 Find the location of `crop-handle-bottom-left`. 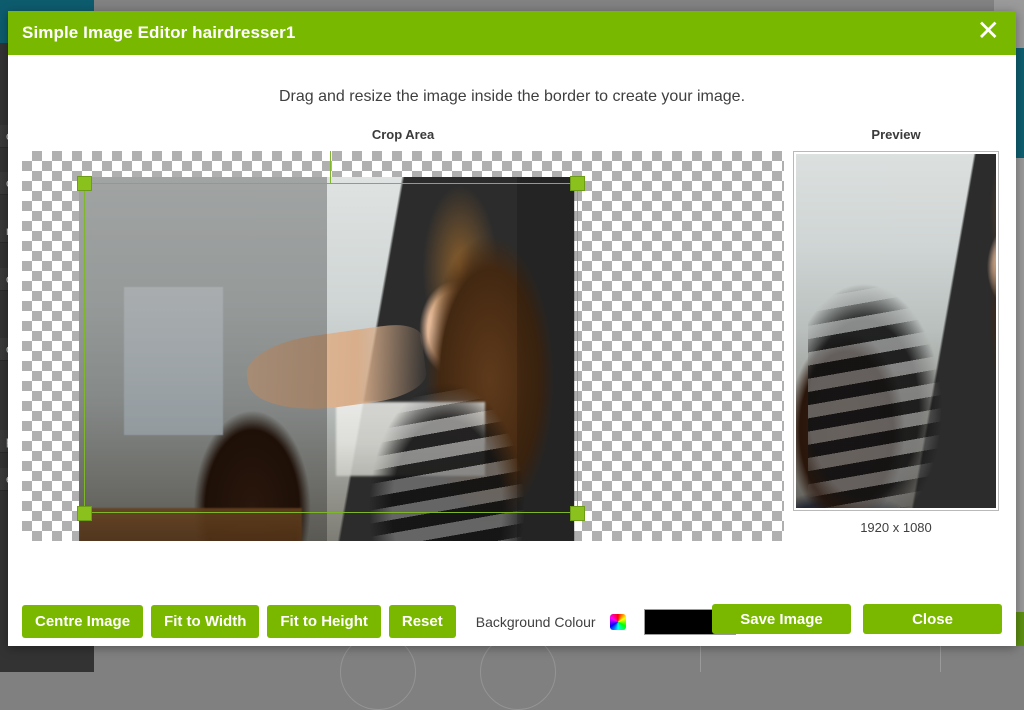

crop-handle-bottom-left is located at coordinates (84, 513).